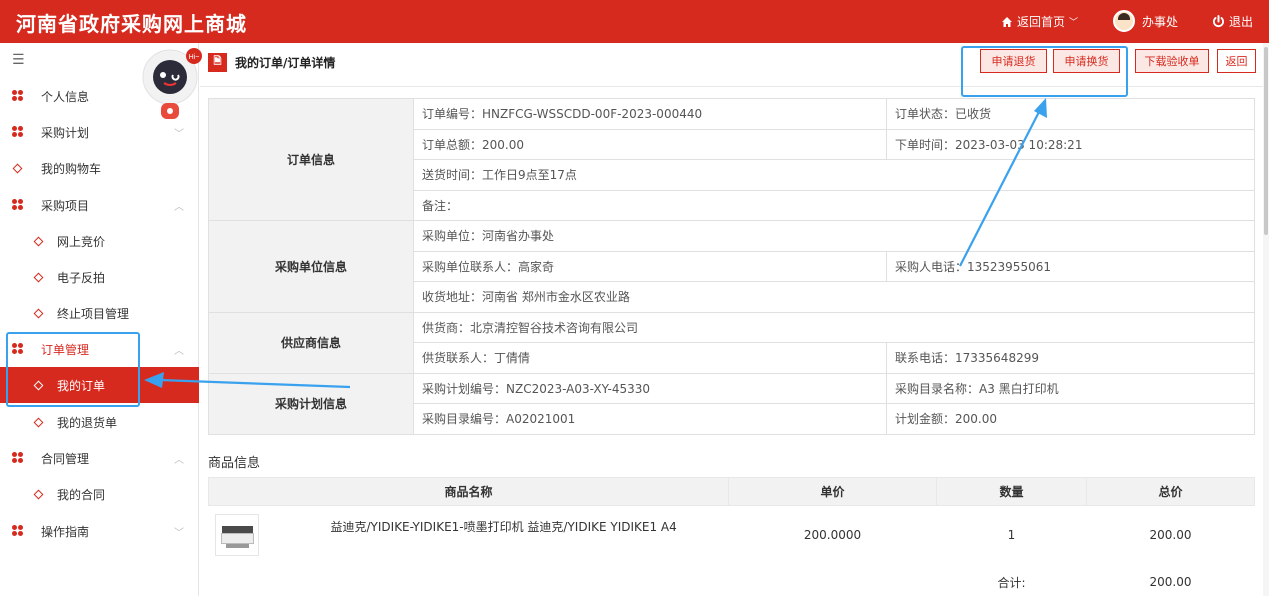 This screenshot has width=1269, height=596. What do you see at coordinates (731, 579) in the screenshot?
I see `sum-row: 合计: 200.00` at bounding box center [731, 579].